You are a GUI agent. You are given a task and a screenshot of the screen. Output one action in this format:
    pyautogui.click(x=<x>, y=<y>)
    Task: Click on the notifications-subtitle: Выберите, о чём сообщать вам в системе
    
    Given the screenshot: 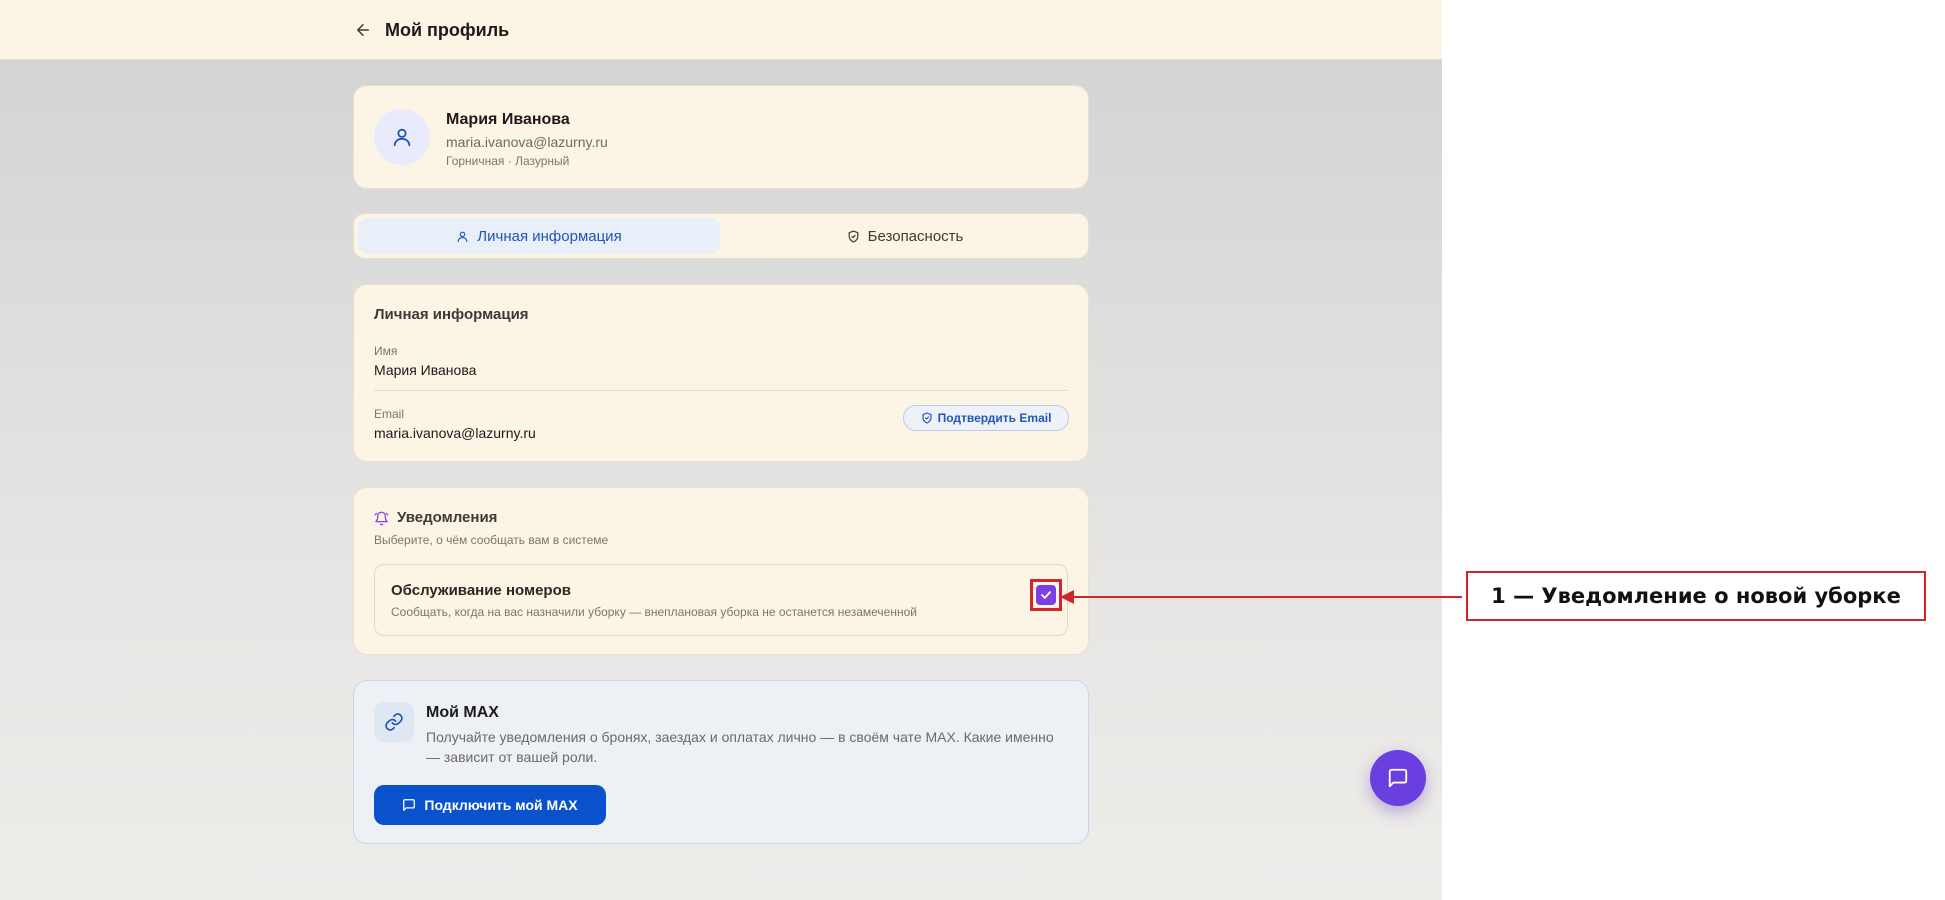 What is the action you would take?
    pyautogui.click(x=491, y=540)
    